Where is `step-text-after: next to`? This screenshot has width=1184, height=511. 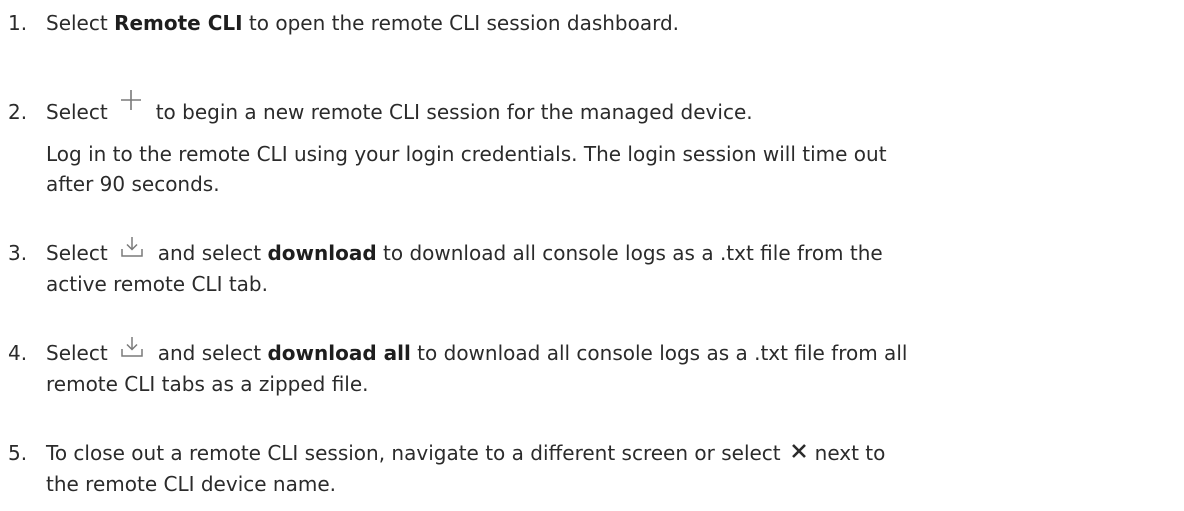 step-text-after: next to is located at coordinates (850, 453).